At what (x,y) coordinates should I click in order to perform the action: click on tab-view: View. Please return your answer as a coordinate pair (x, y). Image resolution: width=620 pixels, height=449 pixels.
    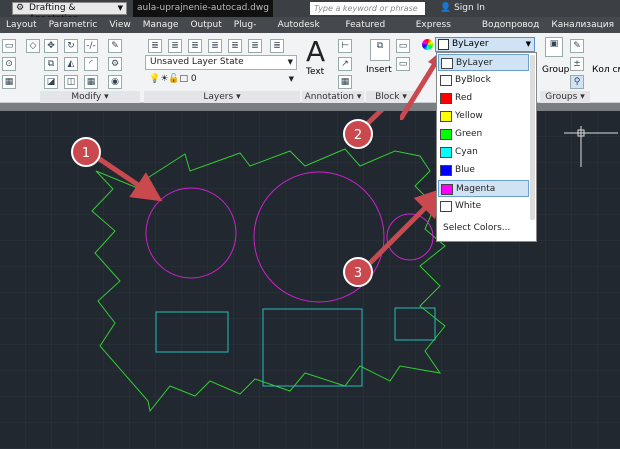
    Looking at the image, I should click on (119, 25).